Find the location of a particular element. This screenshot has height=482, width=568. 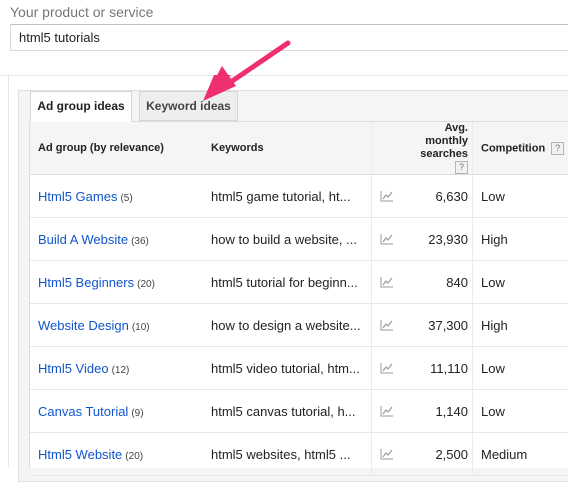

ad-group-link: Html5 Website is located at coordinates (80, 454).